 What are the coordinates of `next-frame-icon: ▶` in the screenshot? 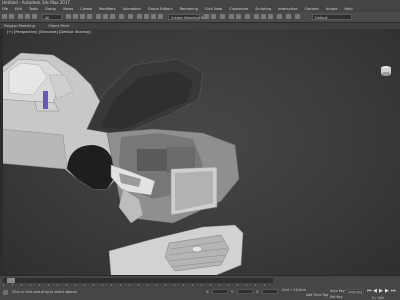 It's located at (387, 291).